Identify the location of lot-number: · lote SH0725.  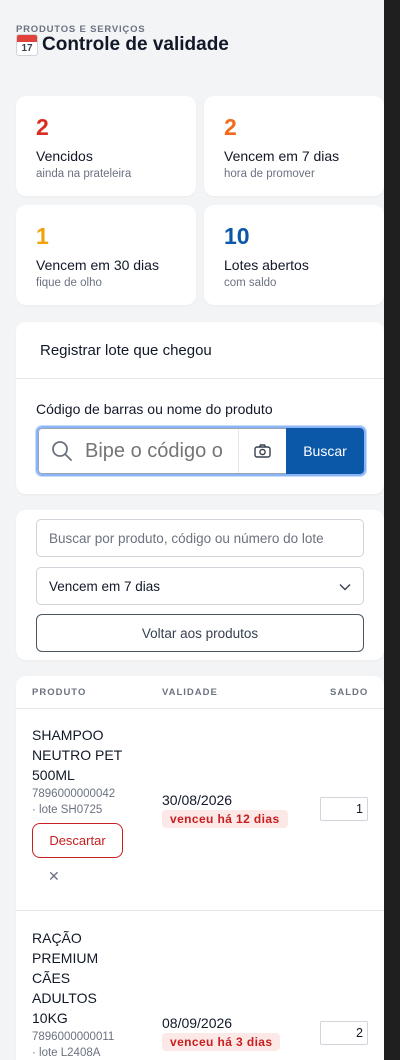
(67, 810).